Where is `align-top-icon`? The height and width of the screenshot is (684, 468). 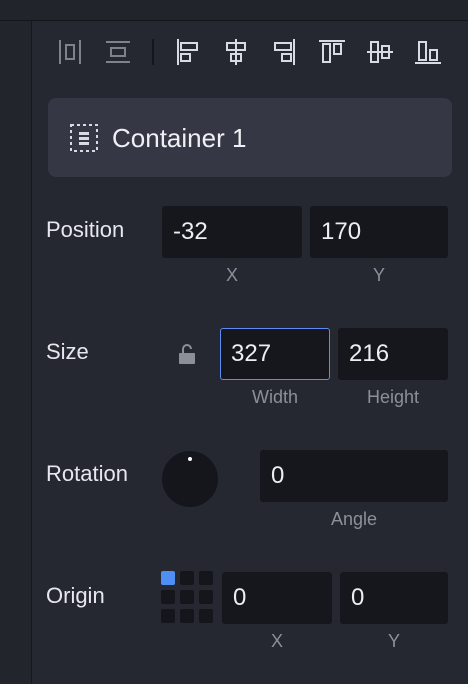
align-top-icon is located at coordinates (332, 52).